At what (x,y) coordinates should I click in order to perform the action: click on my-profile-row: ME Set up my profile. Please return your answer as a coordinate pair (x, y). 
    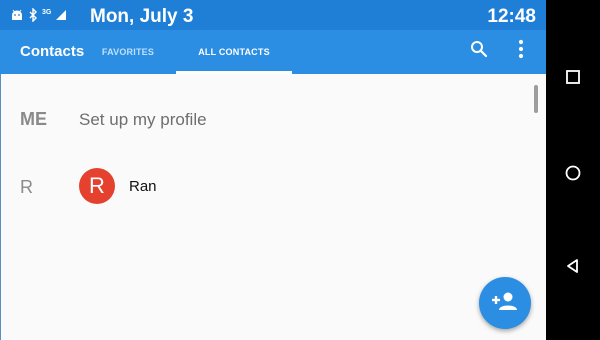
    Looking at the image, I should click on (260, 119).